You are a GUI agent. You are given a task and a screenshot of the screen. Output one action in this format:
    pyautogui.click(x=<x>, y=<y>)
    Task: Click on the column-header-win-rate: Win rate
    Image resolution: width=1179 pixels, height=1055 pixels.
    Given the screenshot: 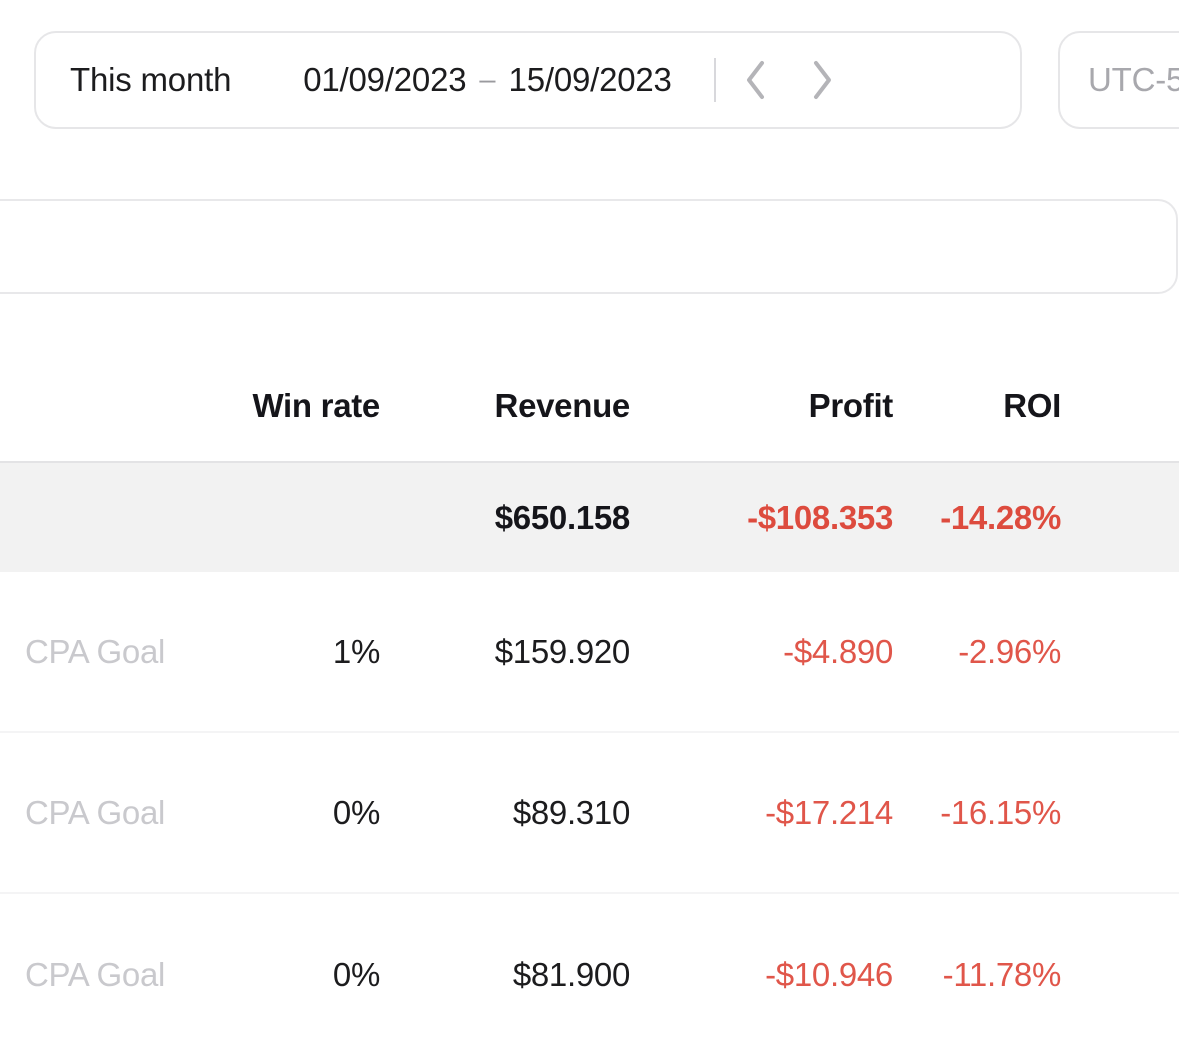 What is the action you would take?
    pyautogui.click(x=305, y=406)
    